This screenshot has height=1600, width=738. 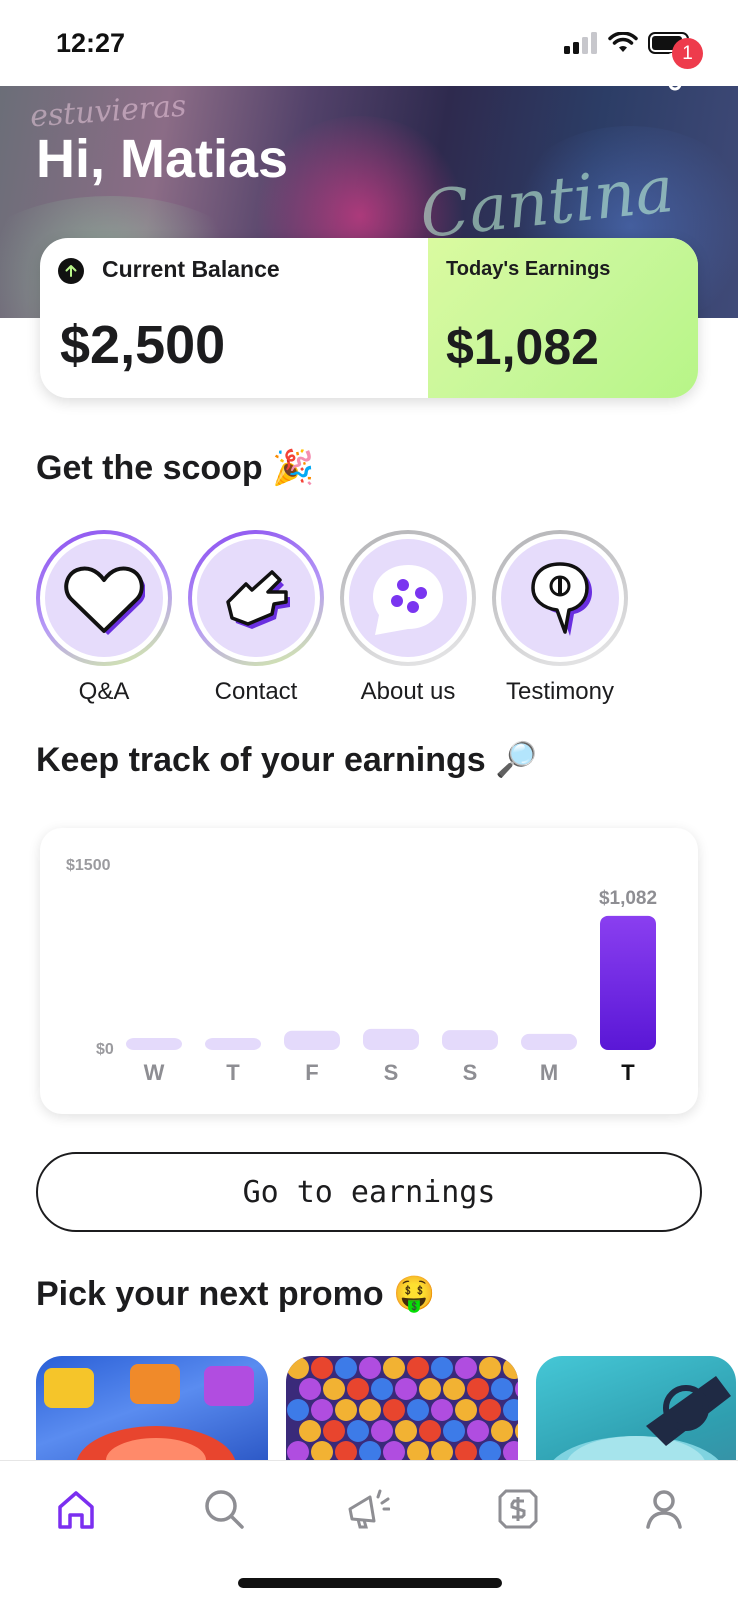 What do you see at coordinates (361, 971) in the screenshot?
I see `earnings-bar-chart: $1500 $0 W T F S S M T $1,082` at bounding box center [361, 971].